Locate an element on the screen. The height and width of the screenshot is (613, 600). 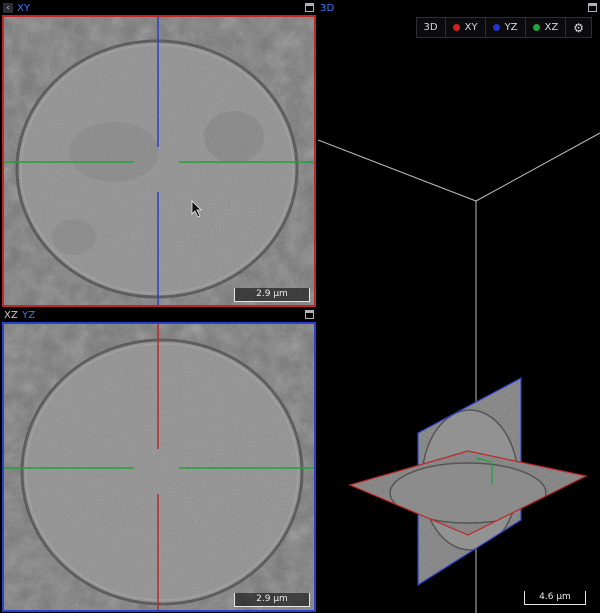
tab-xy: XY is located at coordinates (23, 8).